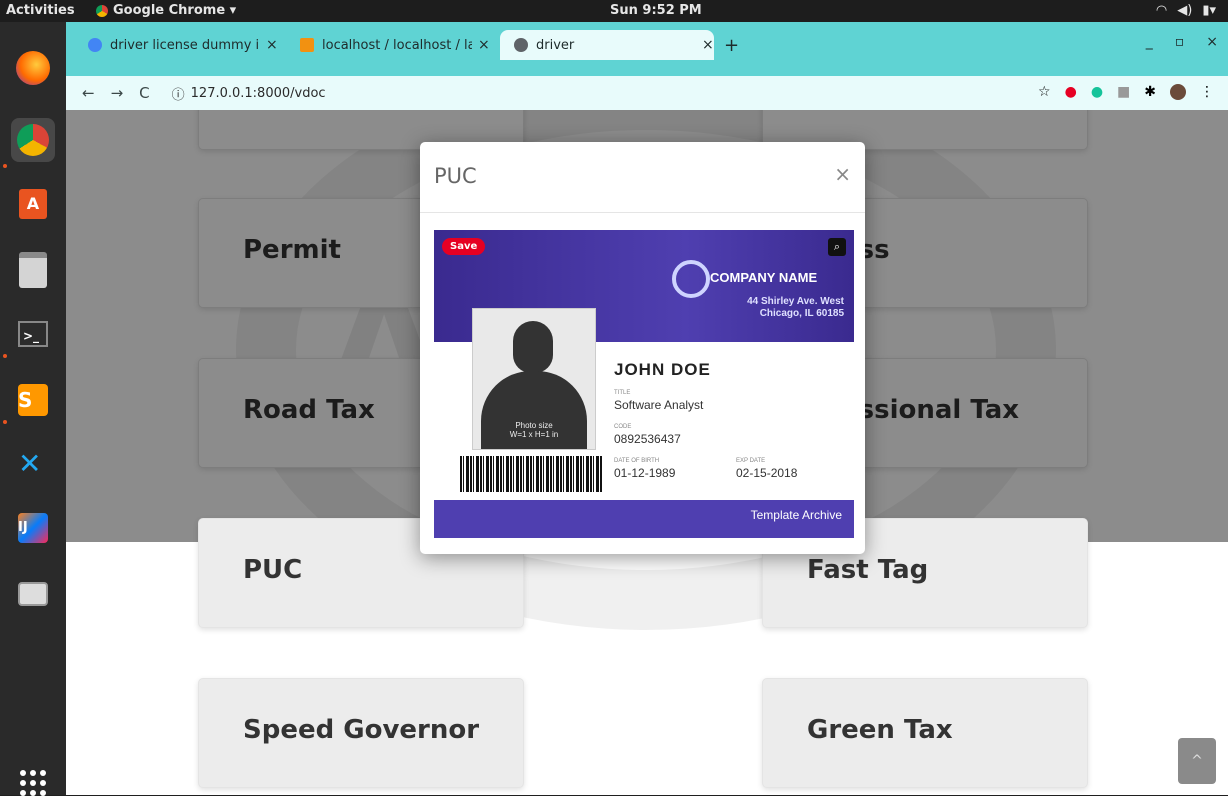 The width and height of the screenshot is (1228, 796). I want to click on app-menu-label: Google Chrome ▾, so click(175, 10).